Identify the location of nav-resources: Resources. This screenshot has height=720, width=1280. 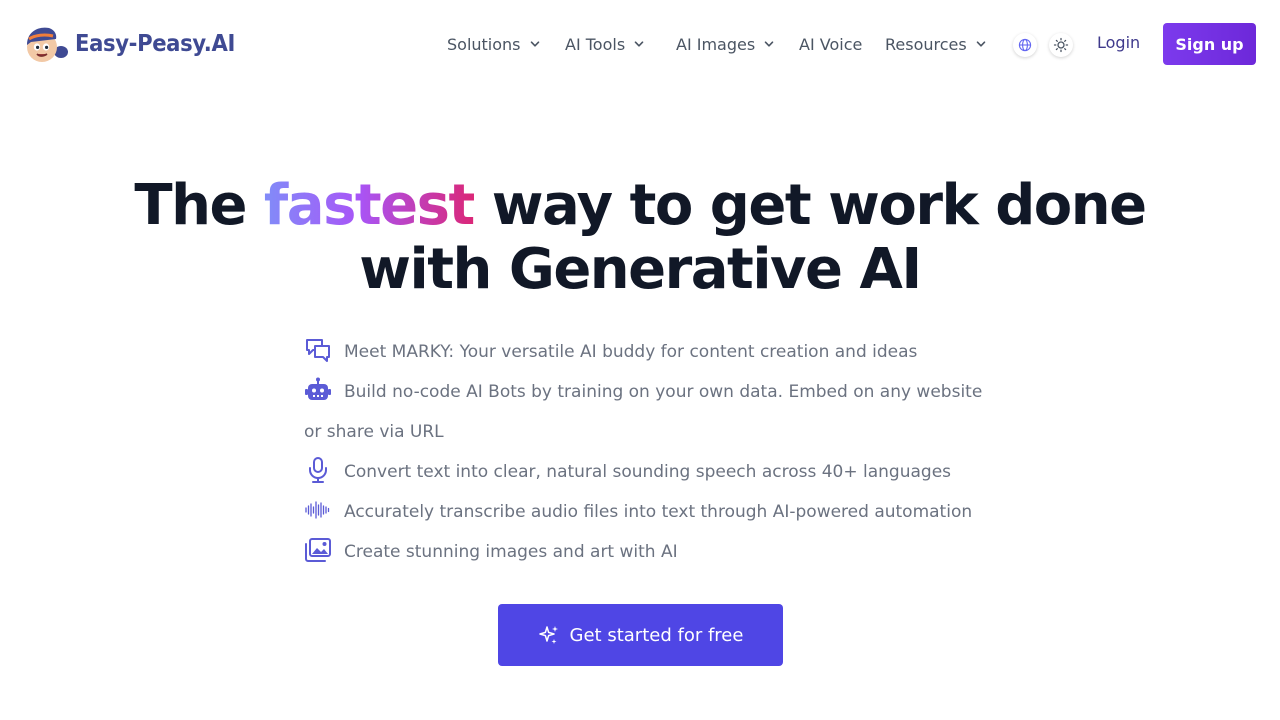
(935, 44).